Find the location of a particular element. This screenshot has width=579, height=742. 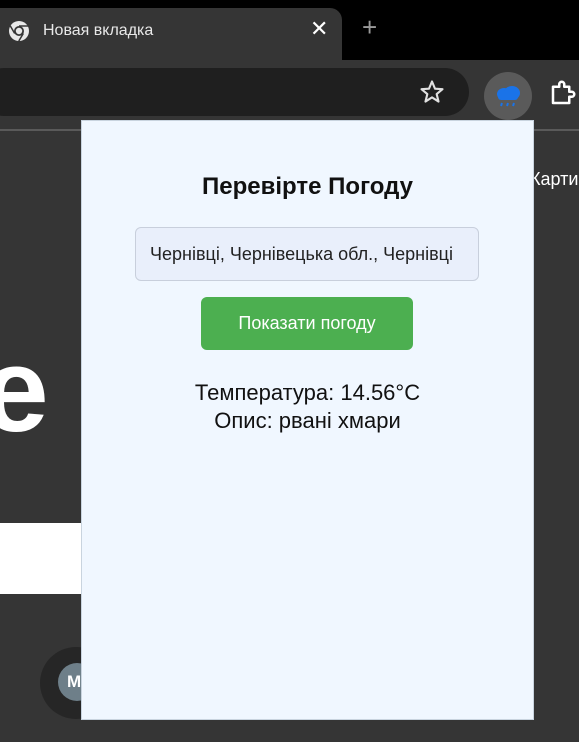

tab-new-tab: Новая вкладка ✕ is located at coordinates (171, 34).